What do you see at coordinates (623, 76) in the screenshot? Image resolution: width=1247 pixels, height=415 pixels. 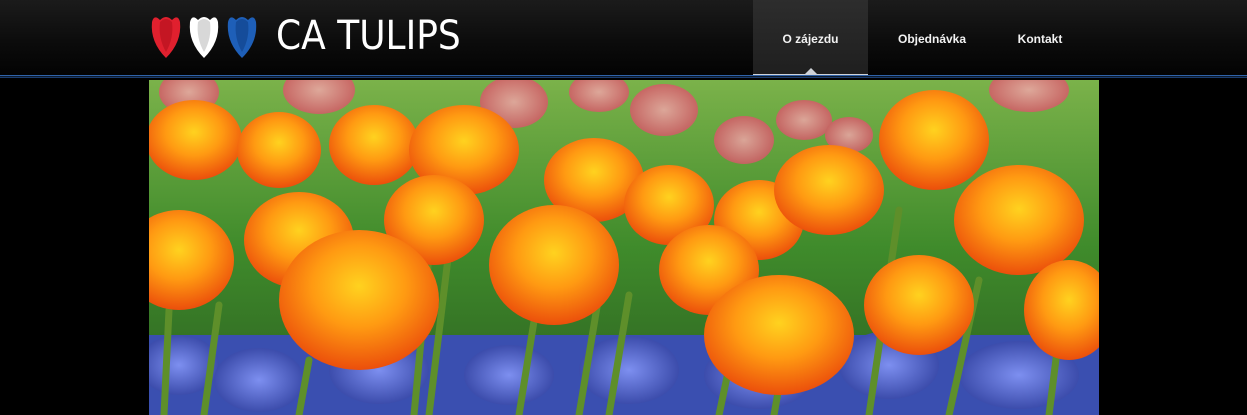 I see `header-divider` at bounding box center [623, 76].